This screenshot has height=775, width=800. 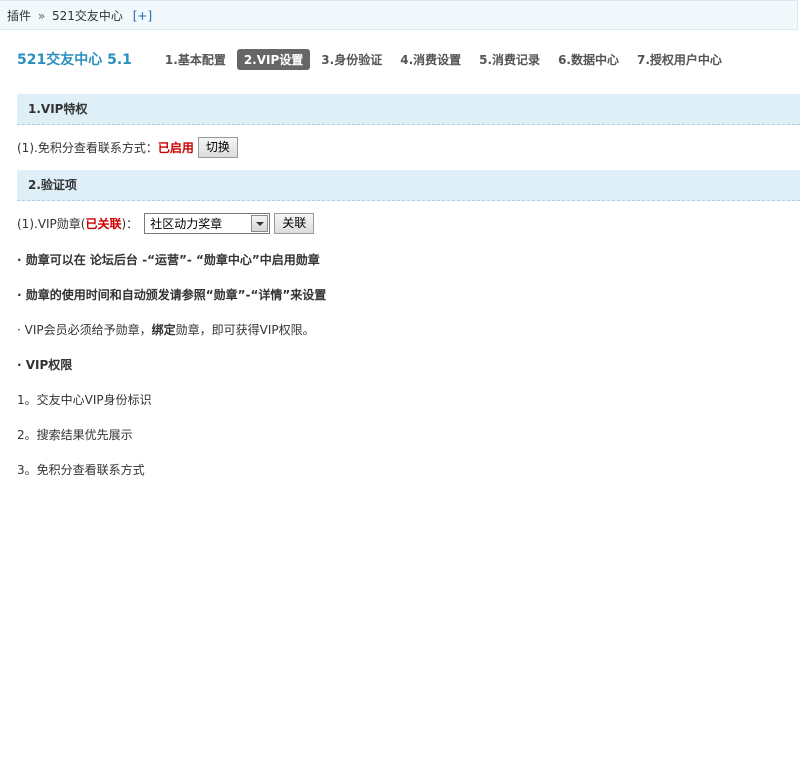 What do you see at coordinates (172, 295) in the screenshot?
I see `note-medal-duration: · 勋章的使用时间和自动颁发请参照“勋章”-“详情”来设置` at bounding box center [172, 295].